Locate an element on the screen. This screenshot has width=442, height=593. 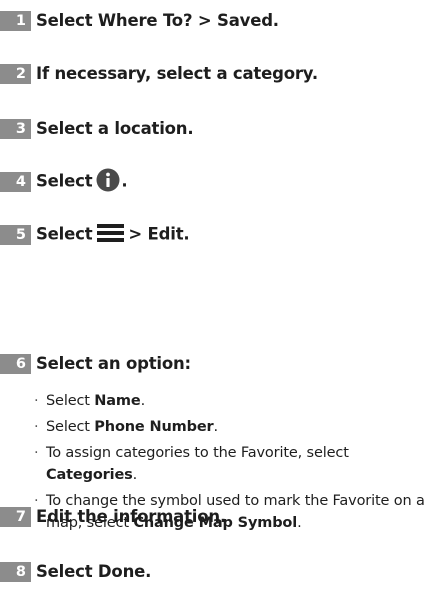
step-text-suffix: . is located at coordinates (124, 180).